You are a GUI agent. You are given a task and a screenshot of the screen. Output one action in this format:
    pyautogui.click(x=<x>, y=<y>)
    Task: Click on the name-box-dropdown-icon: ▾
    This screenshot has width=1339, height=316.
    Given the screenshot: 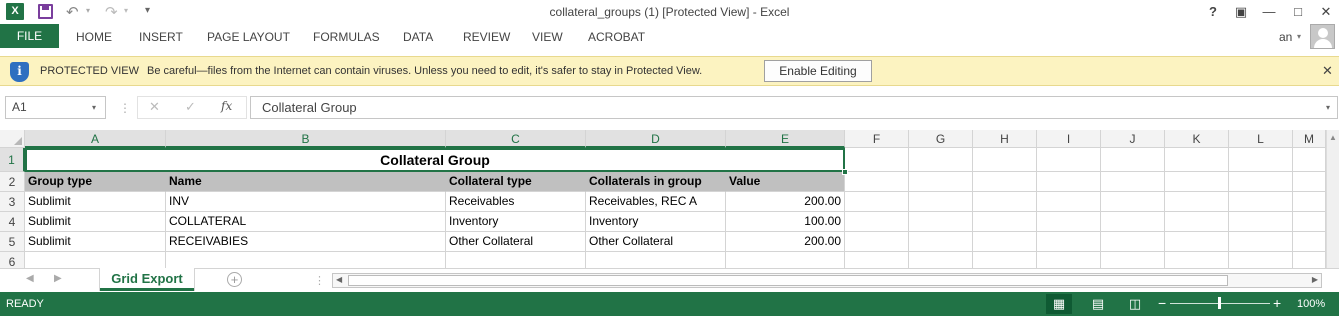 What is the action you would take?
    pyautogui.click(x=94, y=107)
    